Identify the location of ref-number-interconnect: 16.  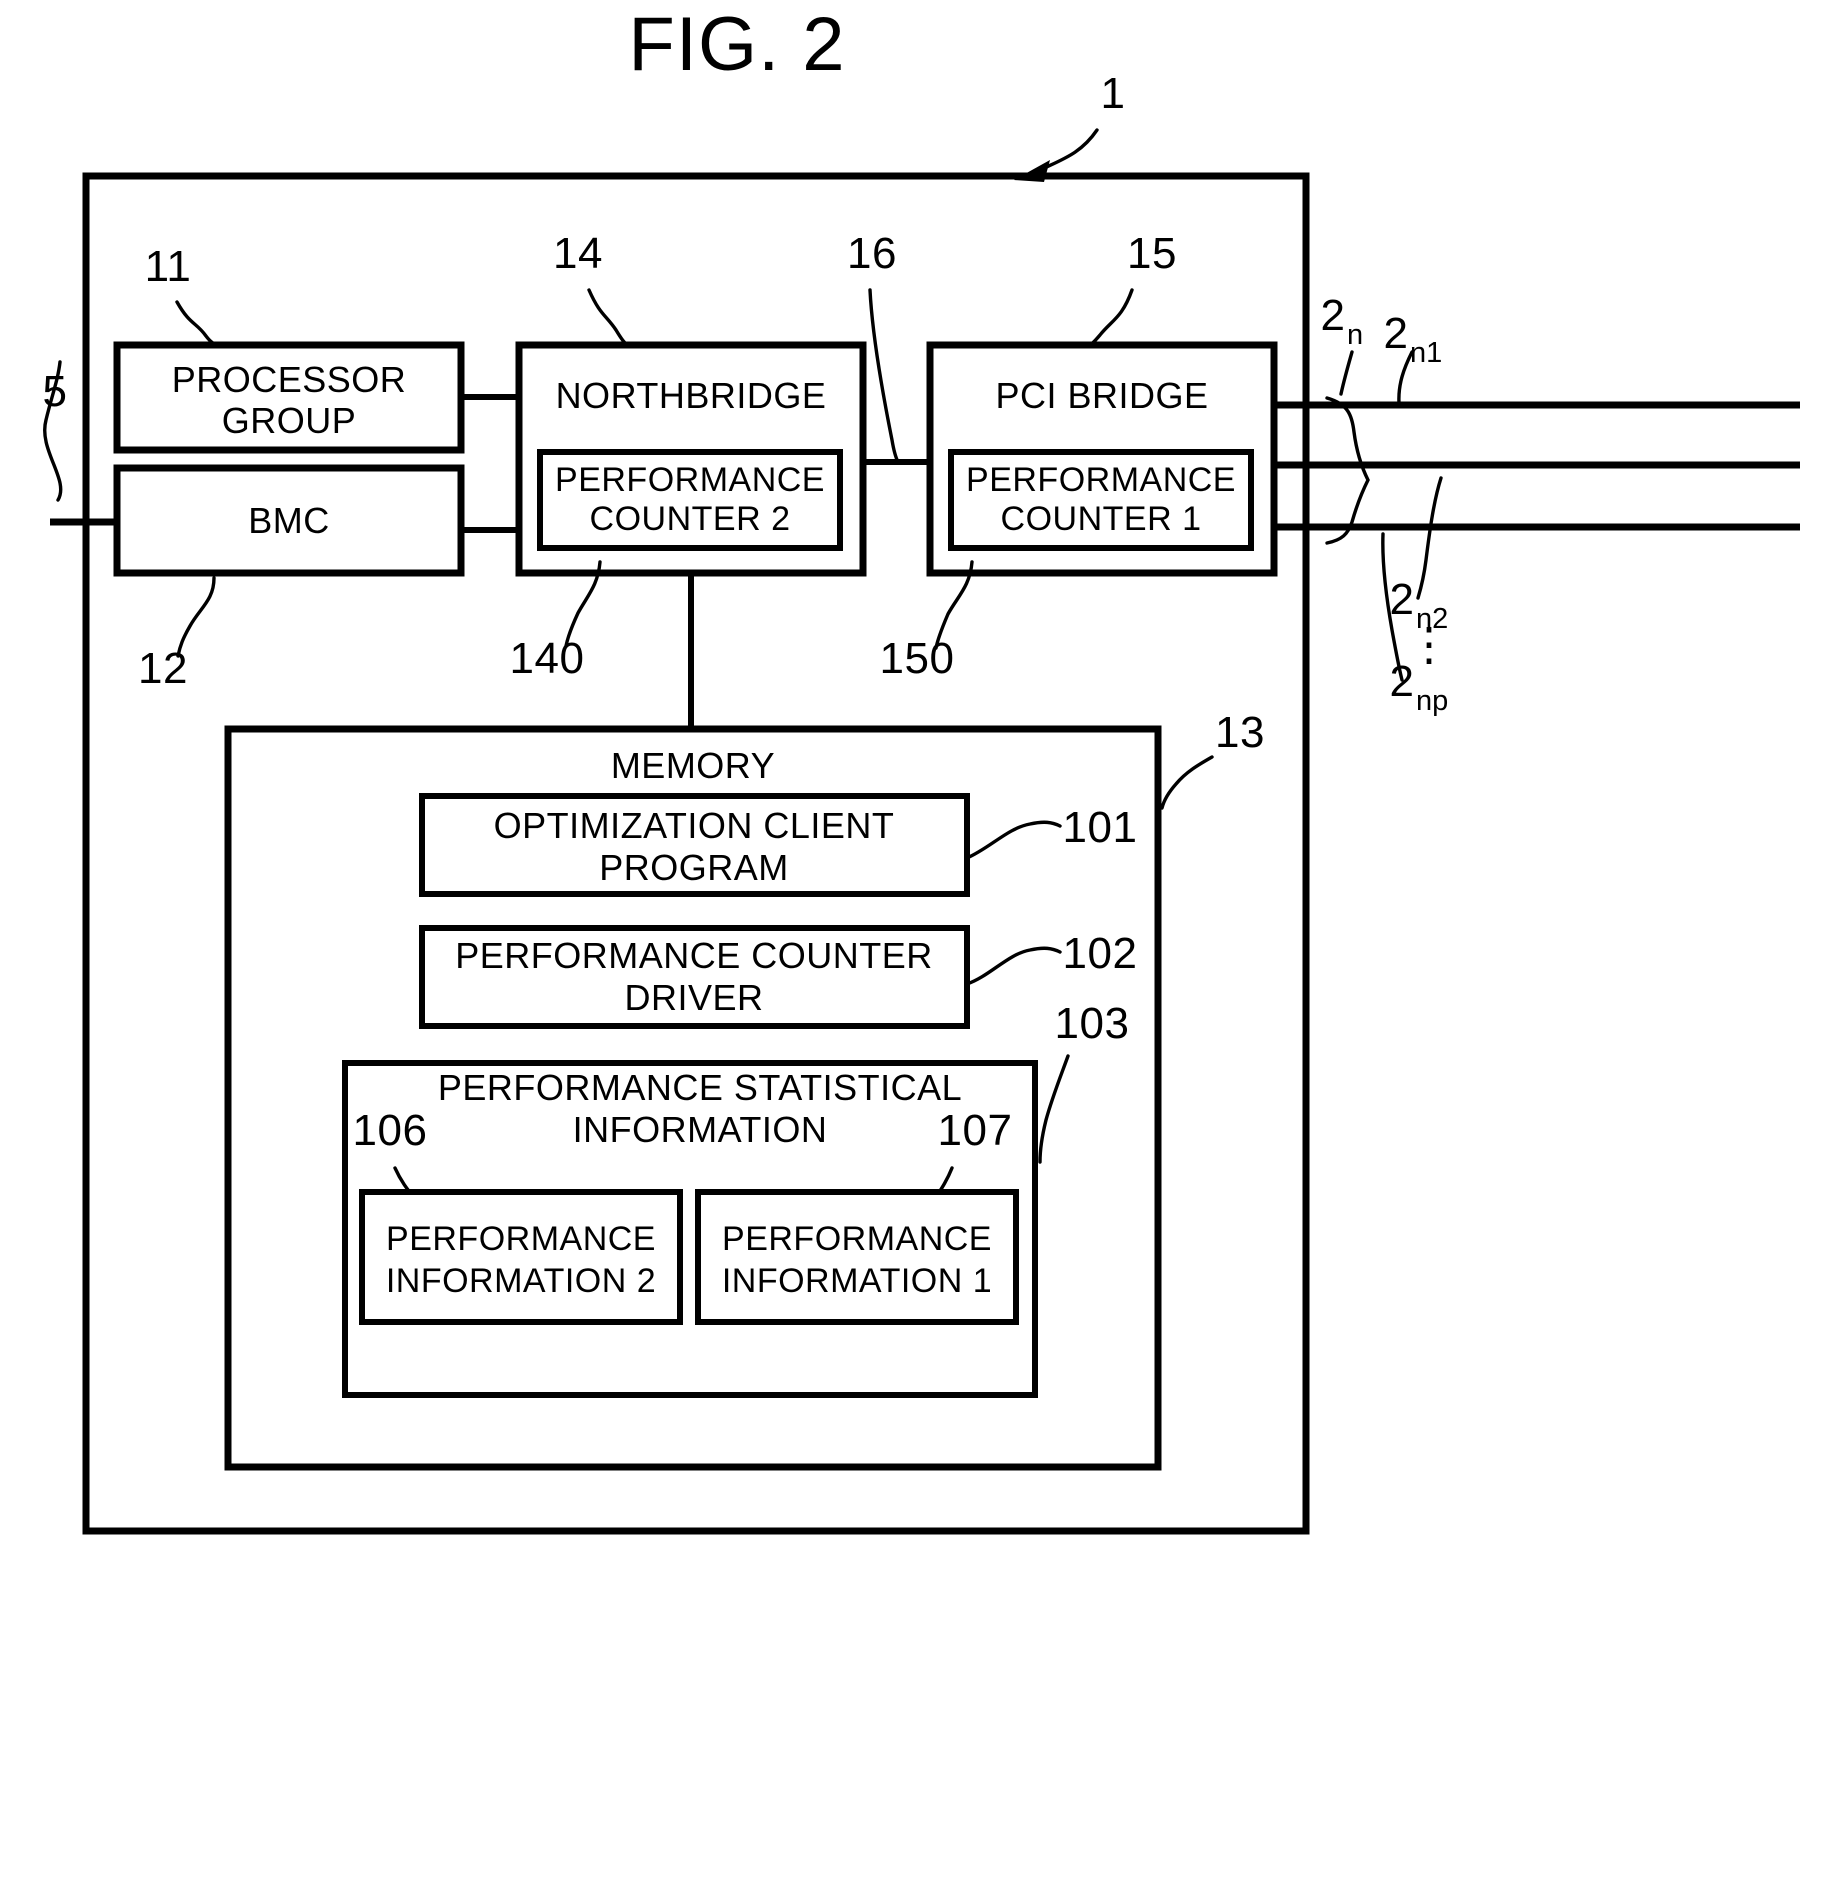
(872, 253).